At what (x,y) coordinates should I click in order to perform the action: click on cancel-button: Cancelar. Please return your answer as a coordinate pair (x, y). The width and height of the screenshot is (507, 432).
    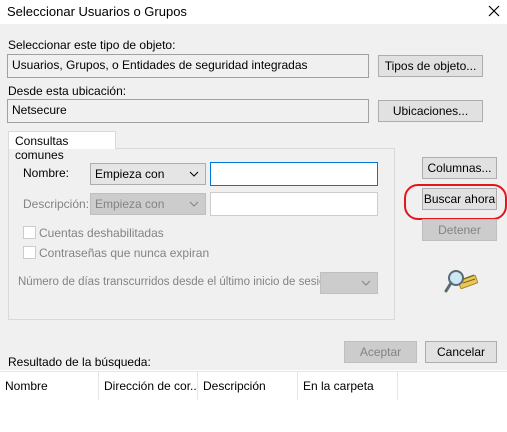
    Looking at the image, I should click on (461, 352).